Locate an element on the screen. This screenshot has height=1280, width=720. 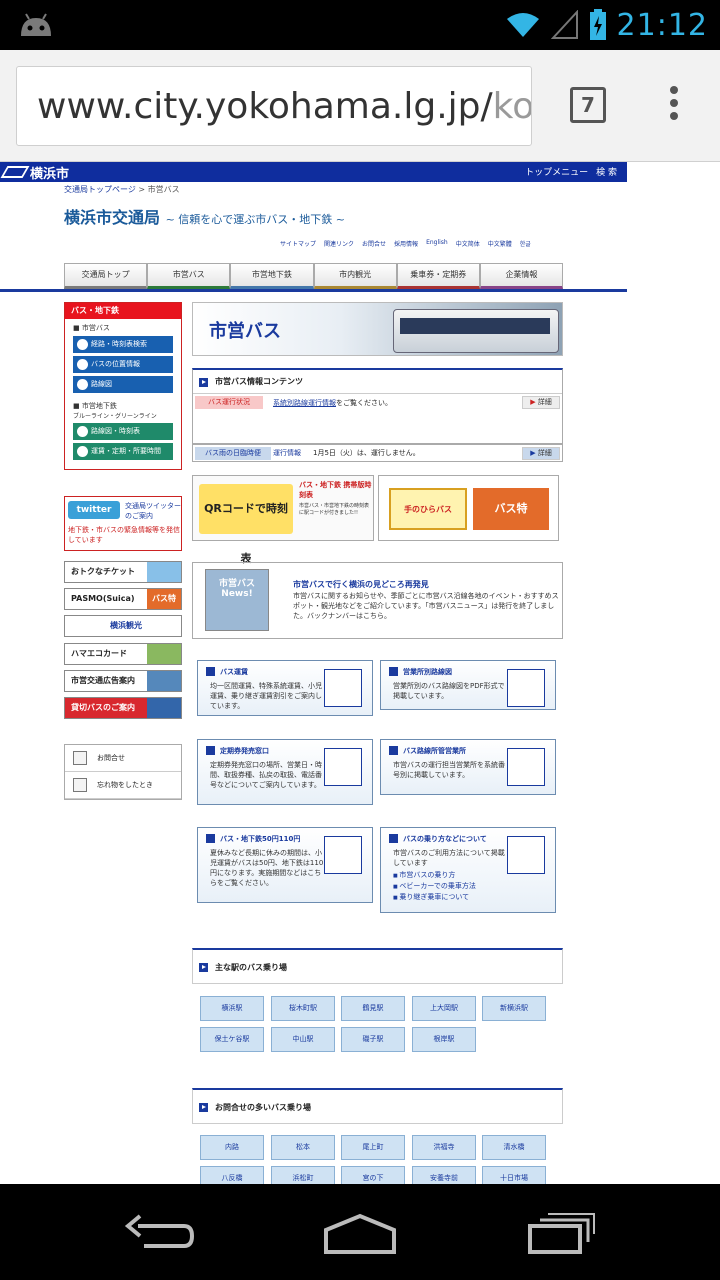
station-button: 保土ケ谷駅 is located at coordinates (232, 1039).